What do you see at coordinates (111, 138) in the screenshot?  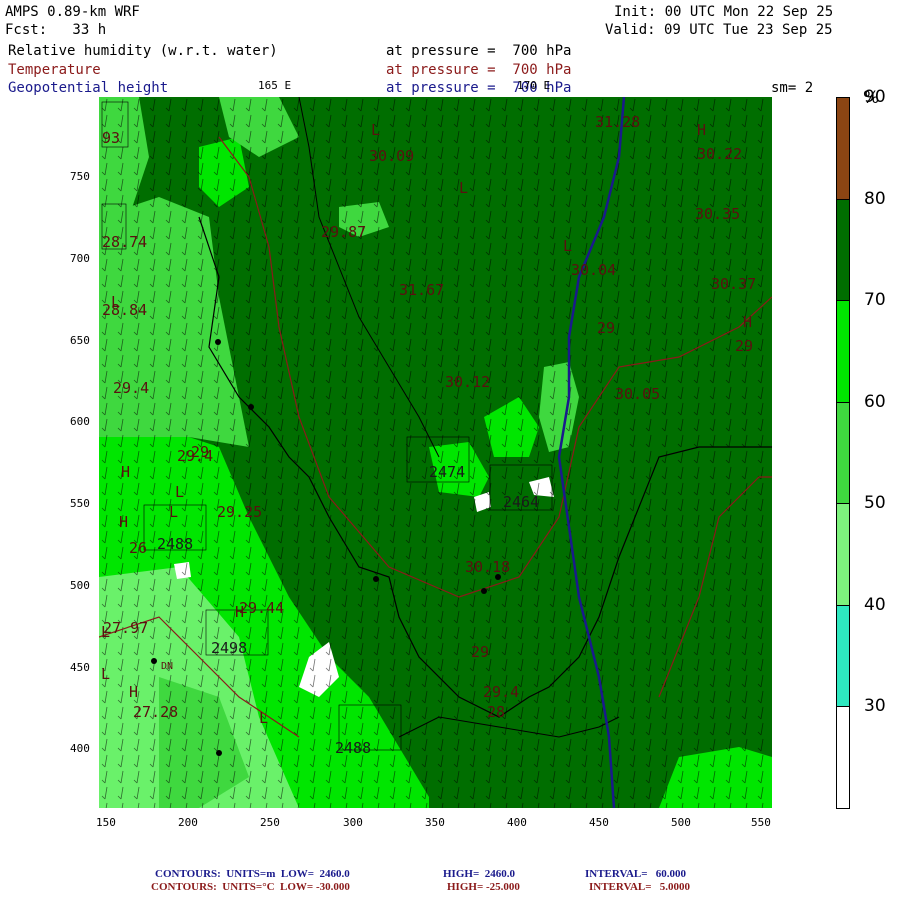 I see `contour-value-label: 93` at bounding box center [111, 138].